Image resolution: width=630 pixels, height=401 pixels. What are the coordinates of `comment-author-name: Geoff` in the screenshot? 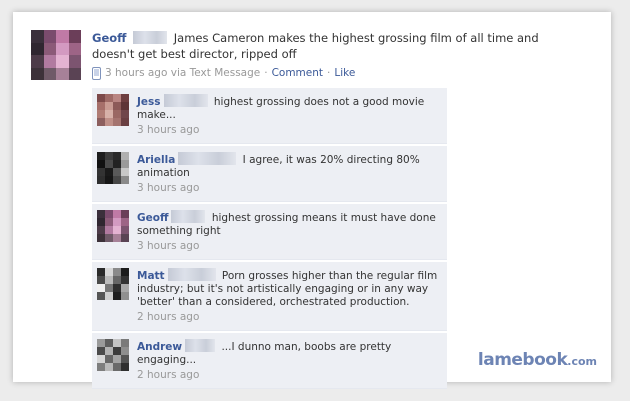 It's located at (152, 218).